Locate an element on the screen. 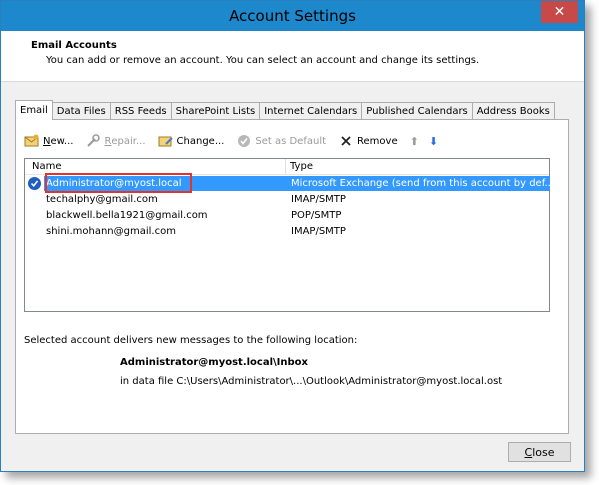  header-title: Email Accounts is located at coordinates (74, 45).